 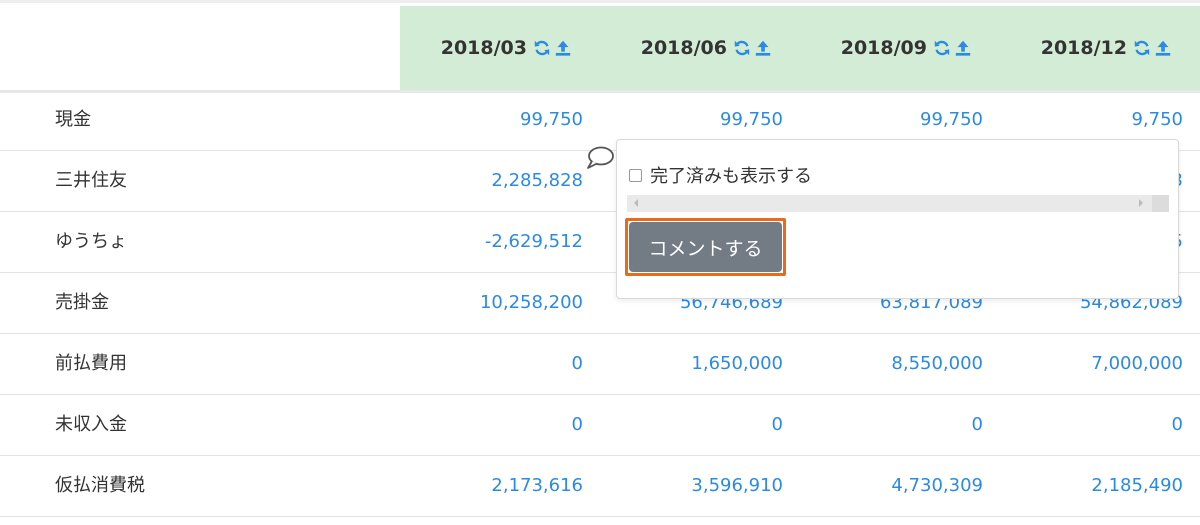 I want to click on value-cell: -2,629,512, so click(x=483, y=242).